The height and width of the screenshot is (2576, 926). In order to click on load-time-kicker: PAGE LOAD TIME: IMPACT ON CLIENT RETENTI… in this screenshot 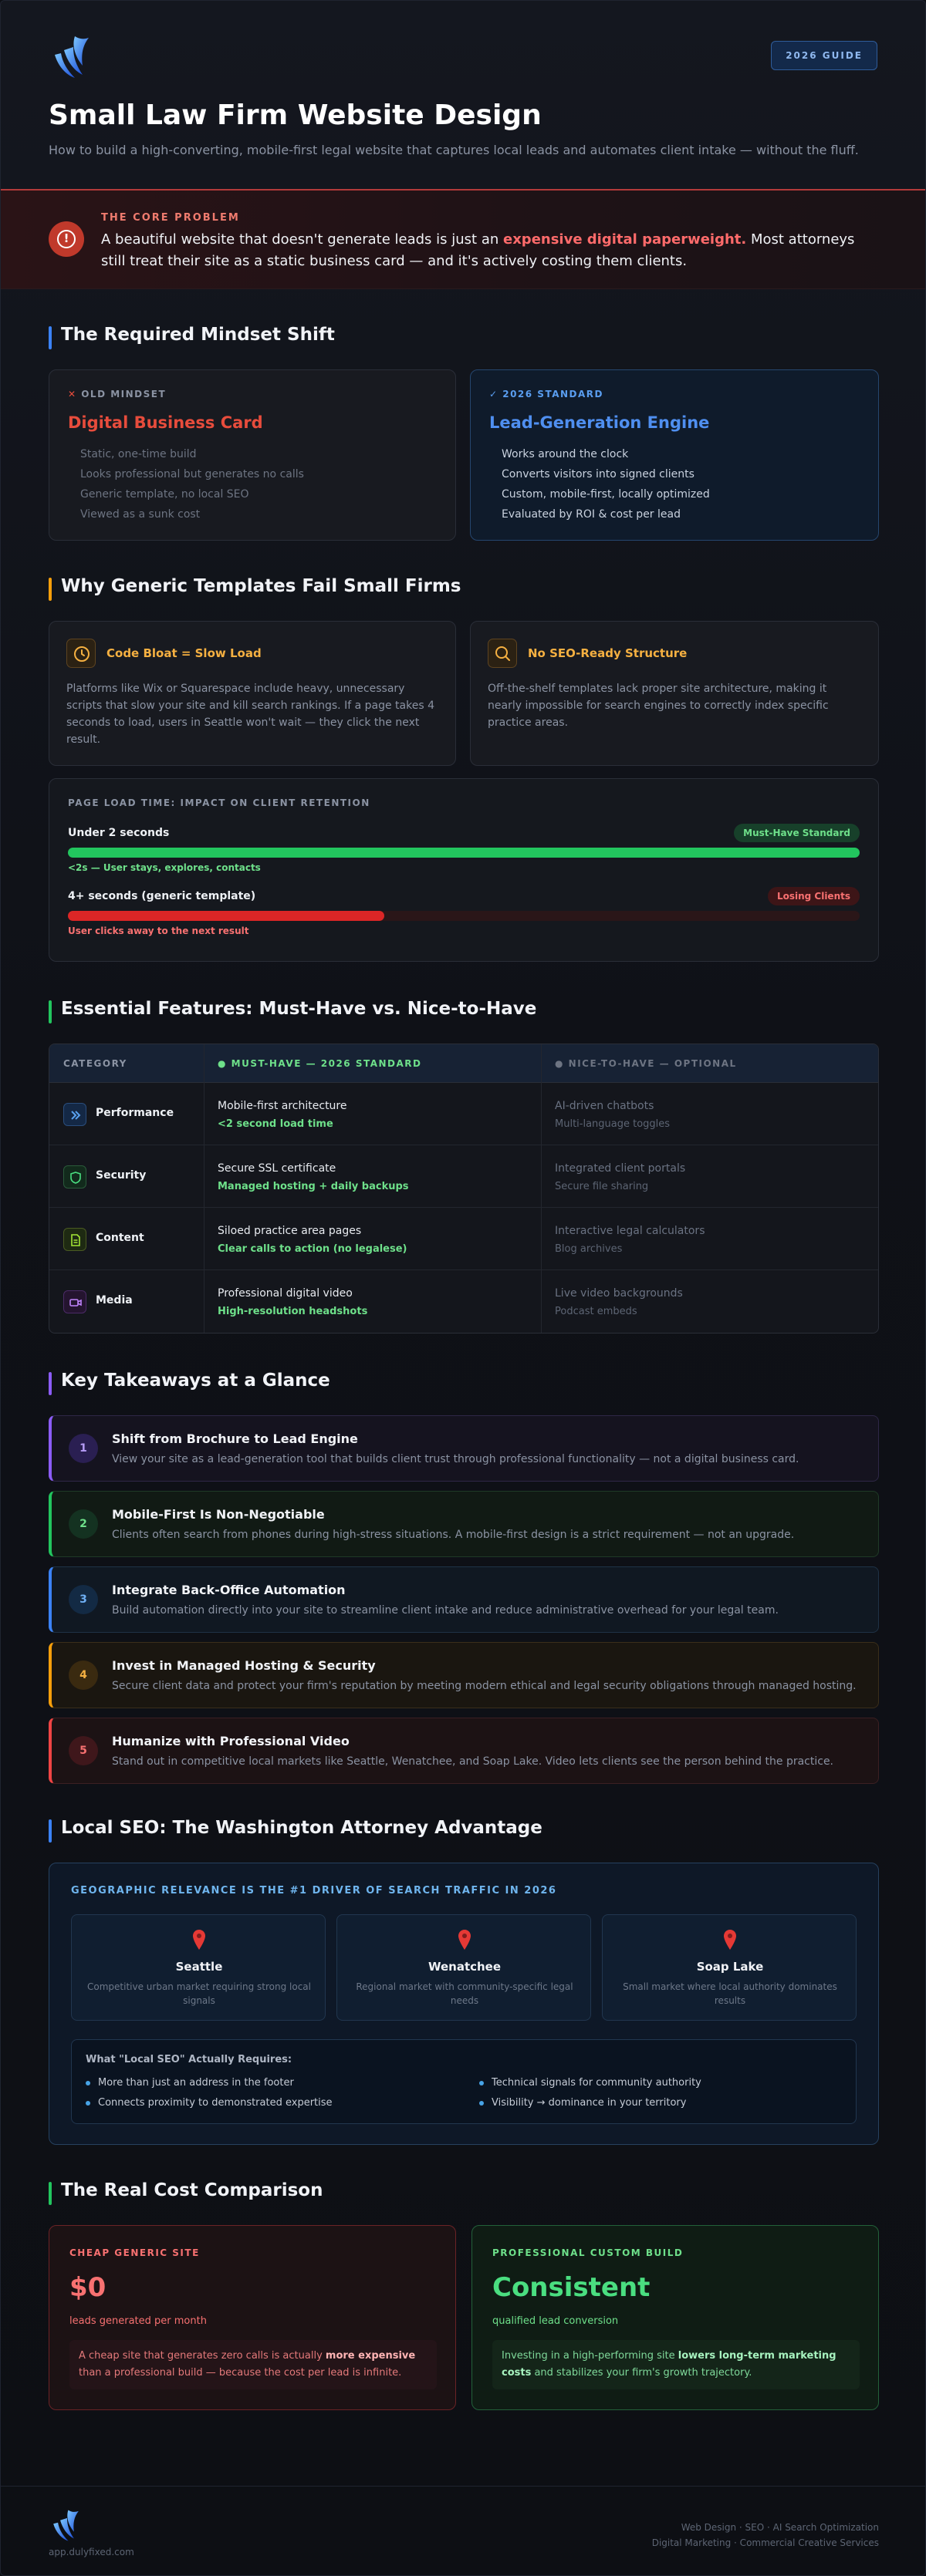, I will do `click(219, 802)`.